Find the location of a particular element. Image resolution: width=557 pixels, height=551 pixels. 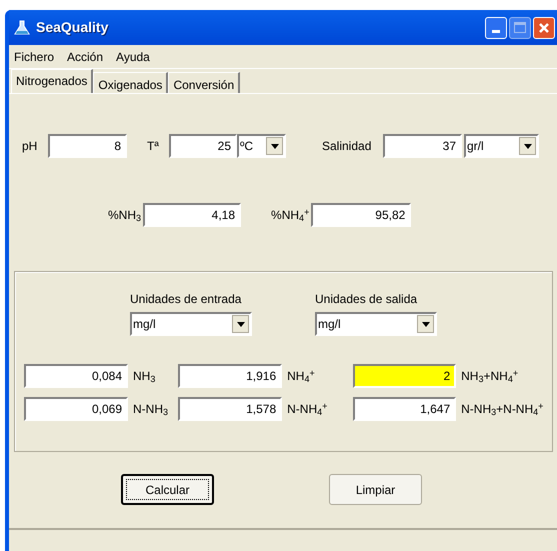

field-label: Unidades de entrada is located at coordinates (186, 299).